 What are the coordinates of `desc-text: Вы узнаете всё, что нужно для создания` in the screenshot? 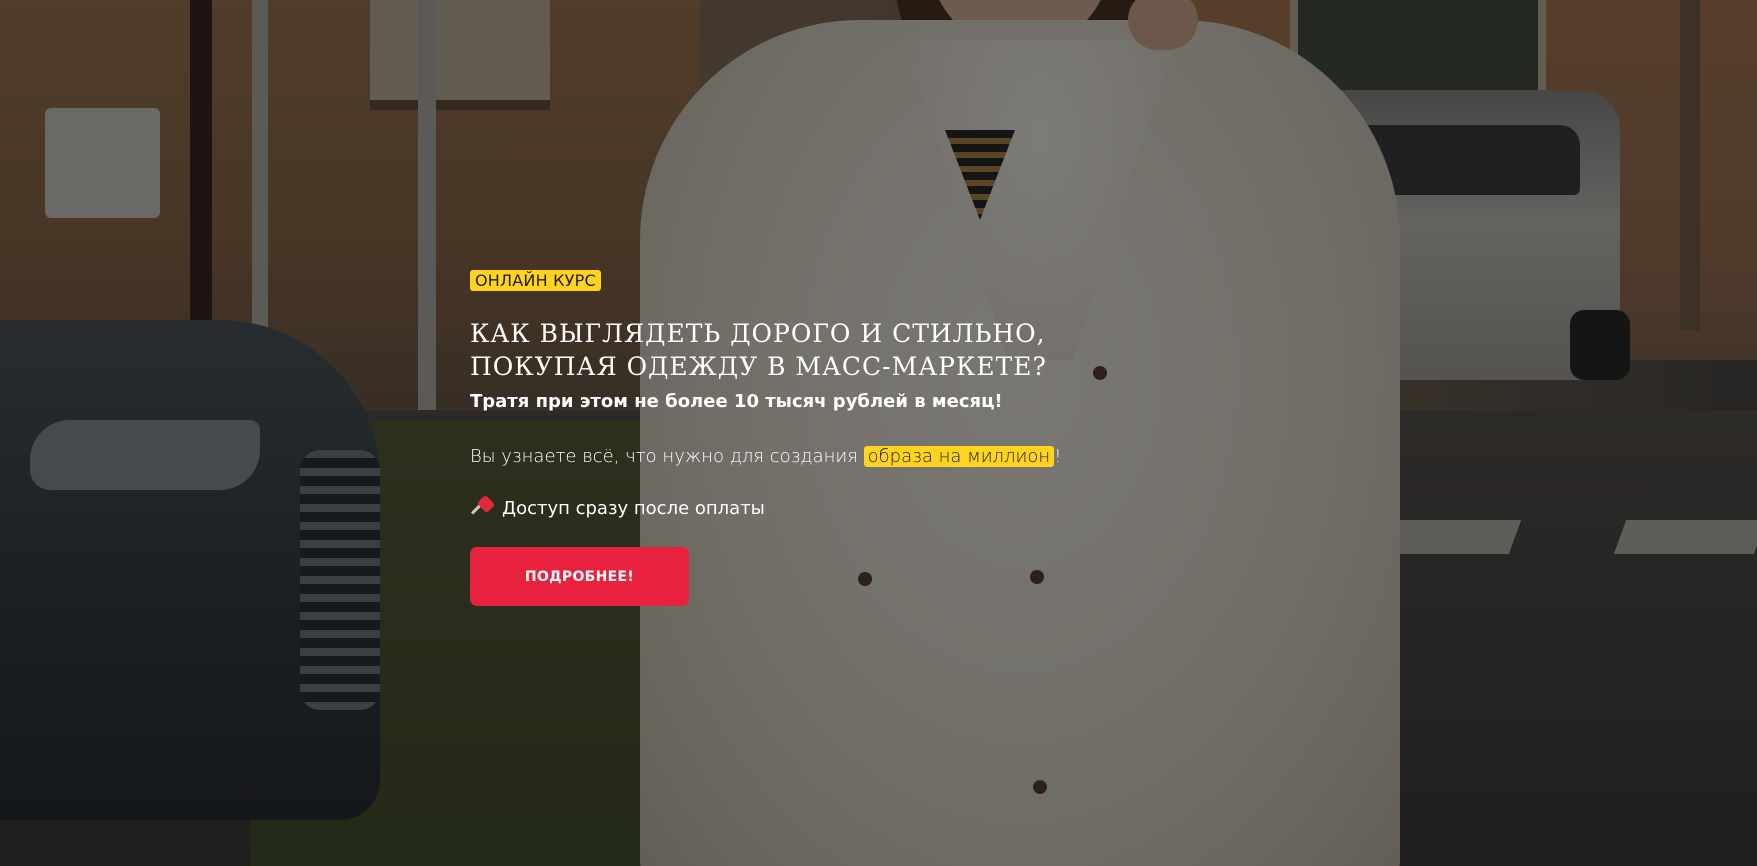 It's located at (667, 456).